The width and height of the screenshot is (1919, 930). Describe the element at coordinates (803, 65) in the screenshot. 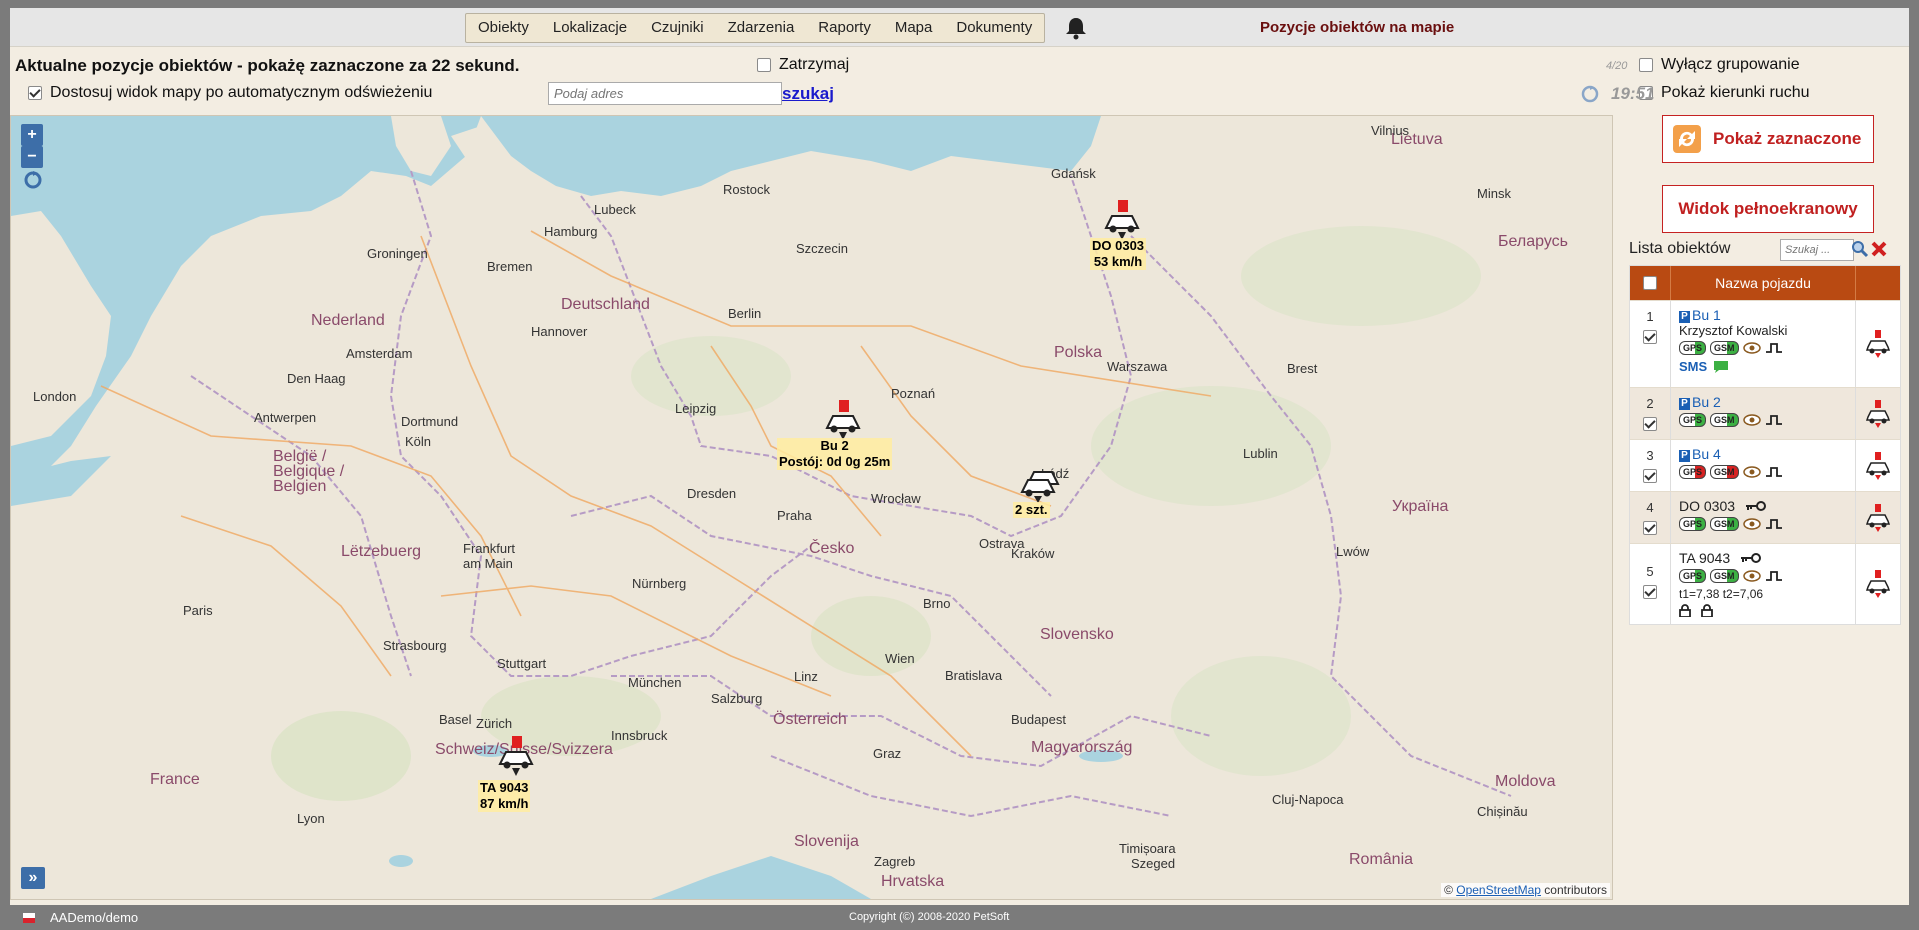

I see `stop-option: Zatrzymaj` at that location.